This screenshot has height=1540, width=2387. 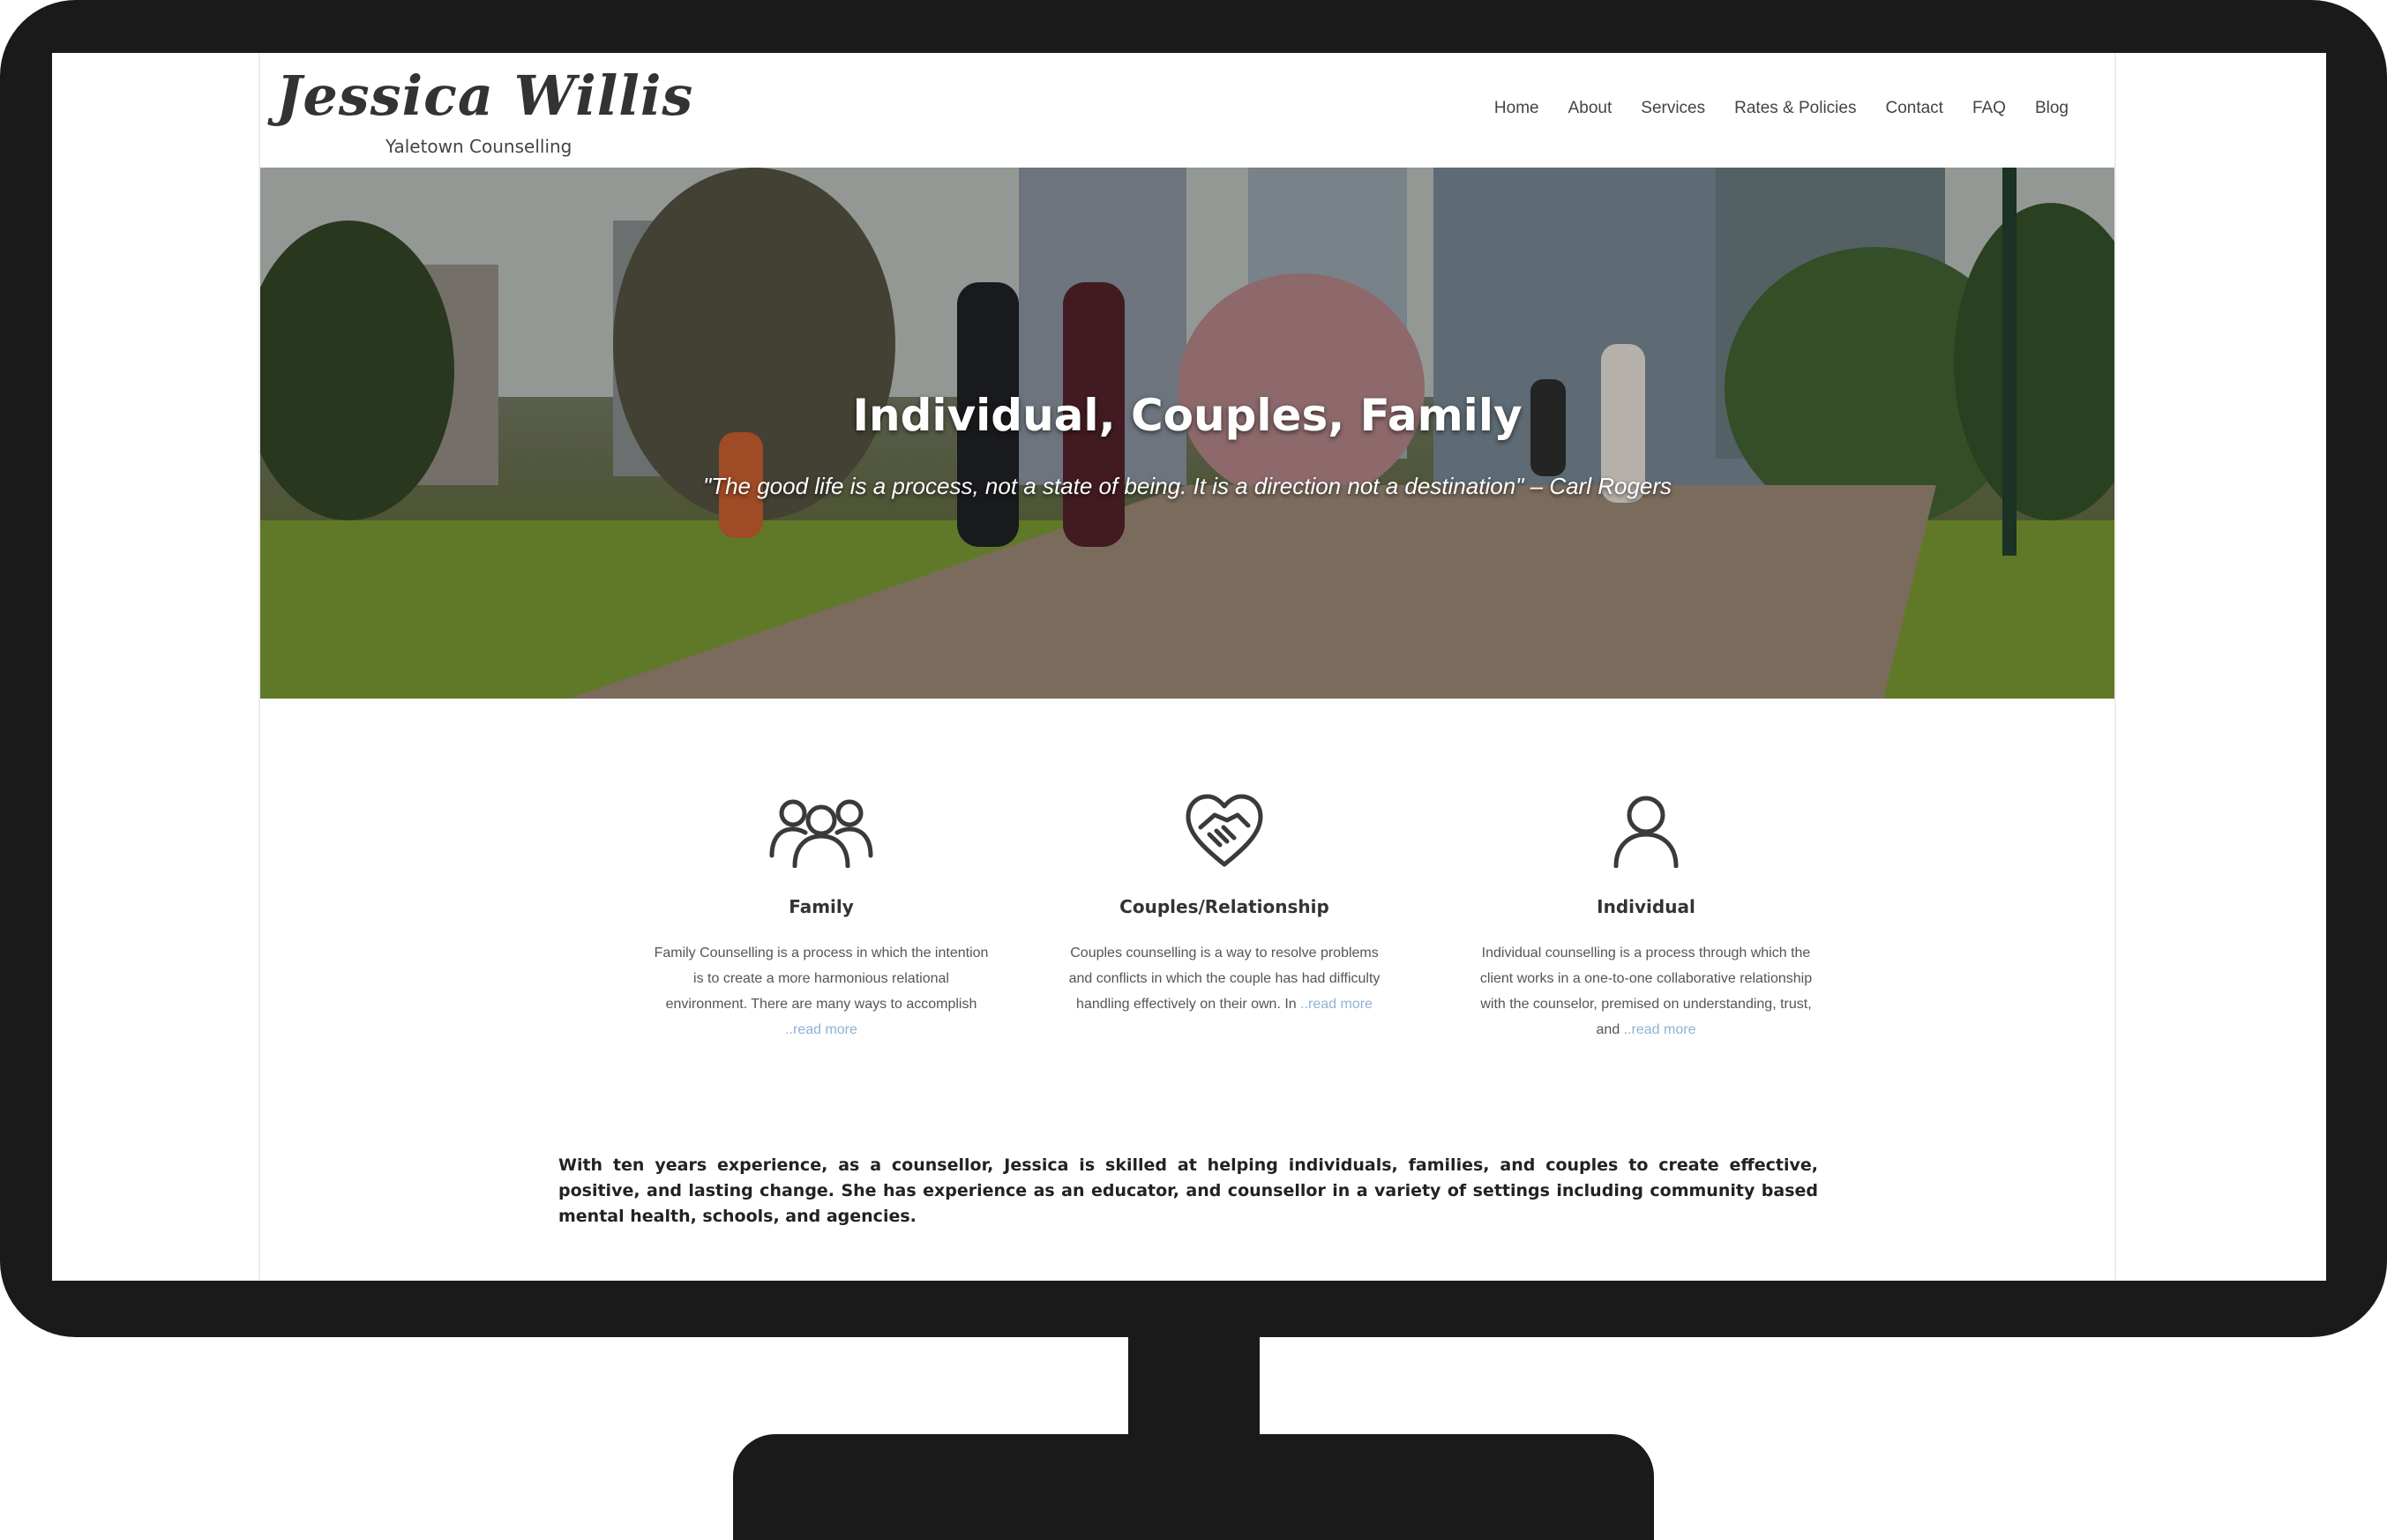 I want to click on monitor-stand-base, so click(x=1193, y=1487).